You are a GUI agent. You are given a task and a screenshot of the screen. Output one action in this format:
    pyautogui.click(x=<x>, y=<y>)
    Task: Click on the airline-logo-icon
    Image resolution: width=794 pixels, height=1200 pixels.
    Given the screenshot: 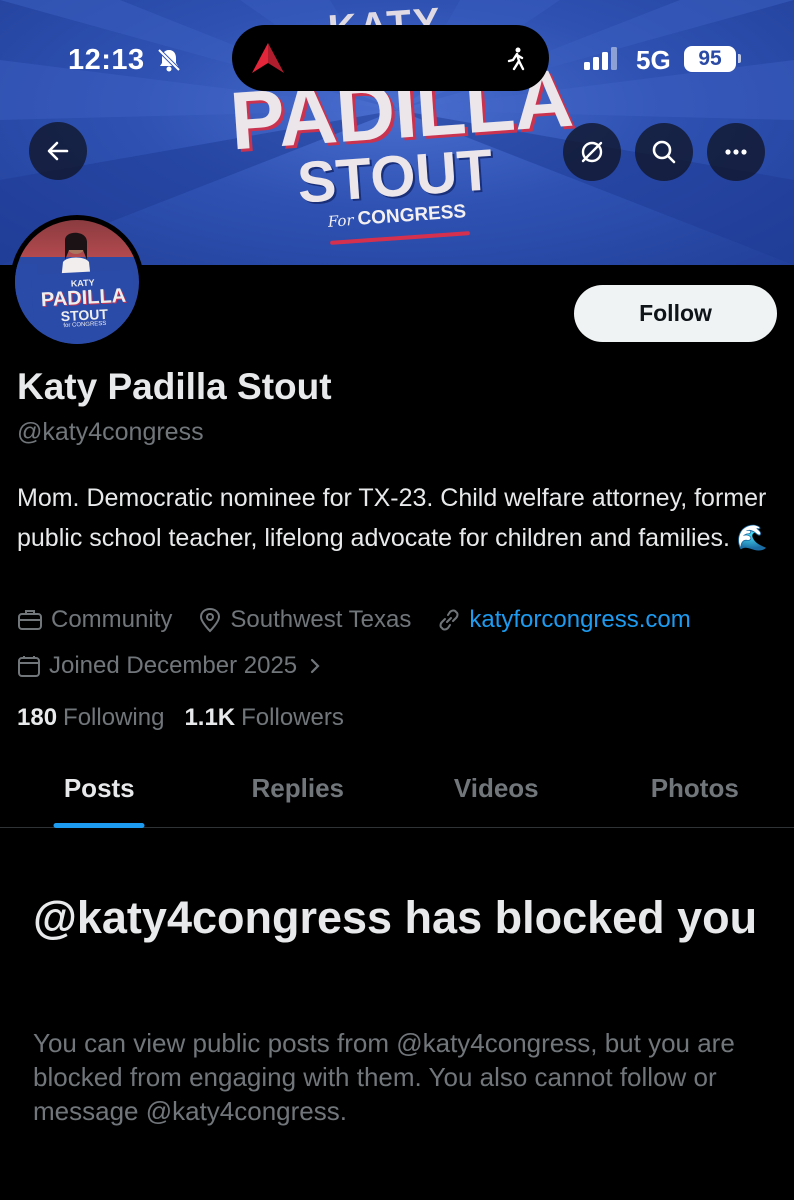 What is the action you would take?
    pyautogui.click(x=268, y=58)
    